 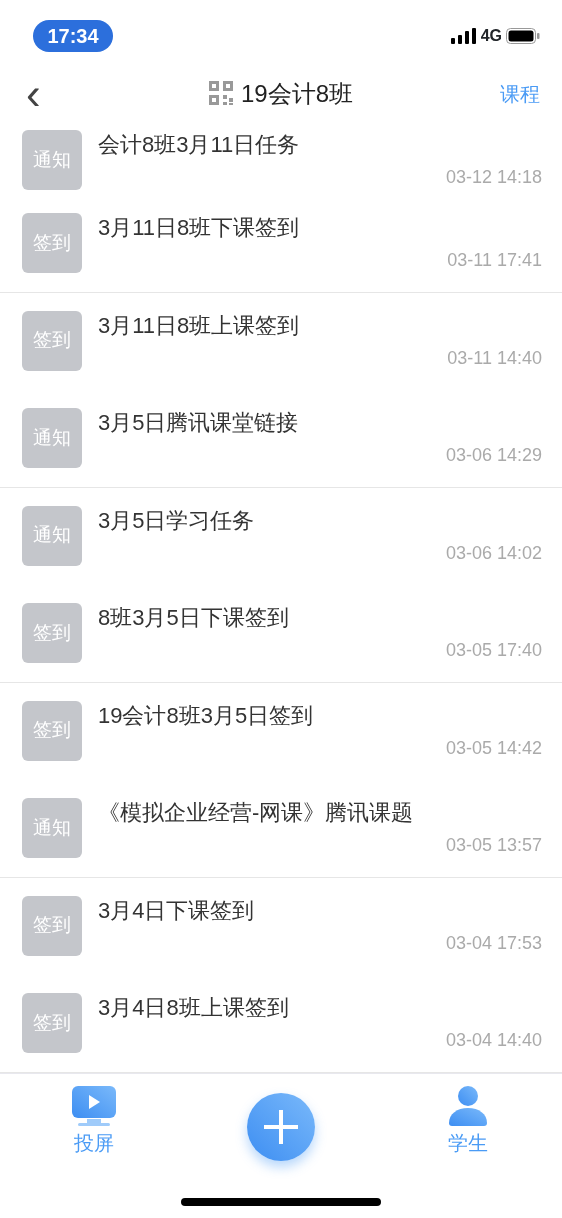 I want to click on list-item: 通知 3月5日学习任务 03-06 14:02, so click(x=281, y=536).